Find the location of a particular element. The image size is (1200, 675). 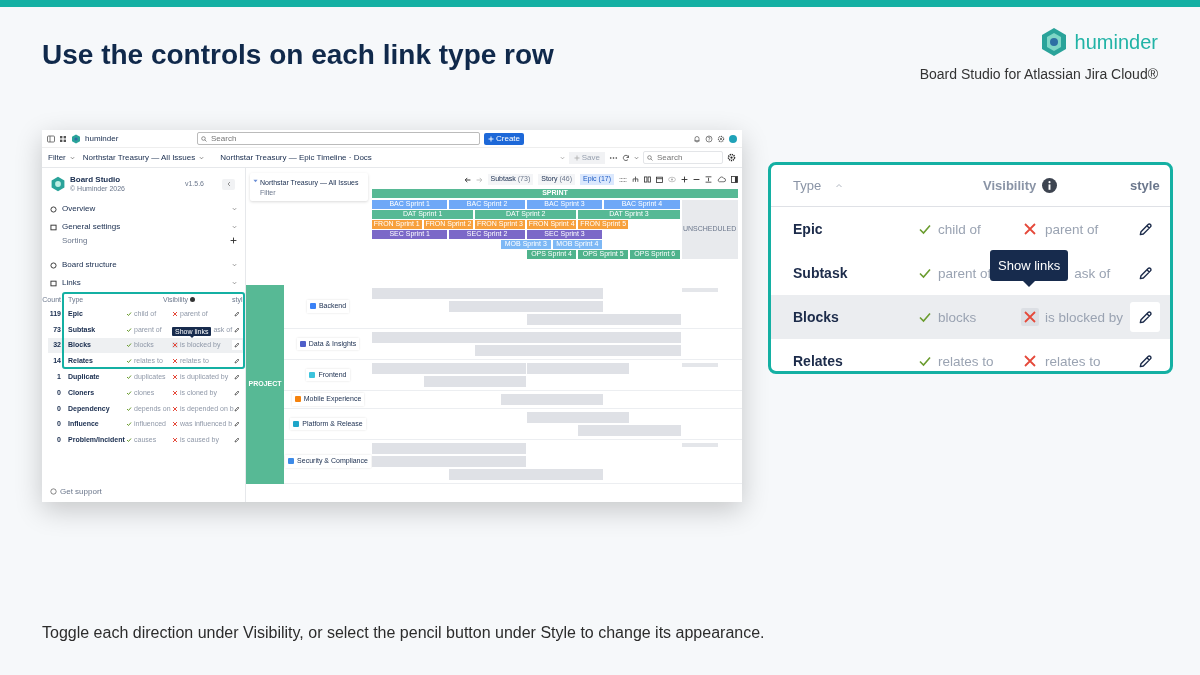

table-row: Epic child of parent of is located at coordinates (970, 229).